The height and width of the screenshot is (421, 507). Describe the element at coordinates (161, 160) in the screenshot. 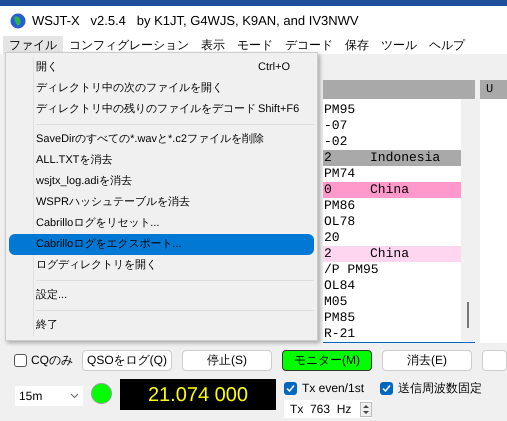

I see `menu-item: ALL.TXTを消去` at that location.